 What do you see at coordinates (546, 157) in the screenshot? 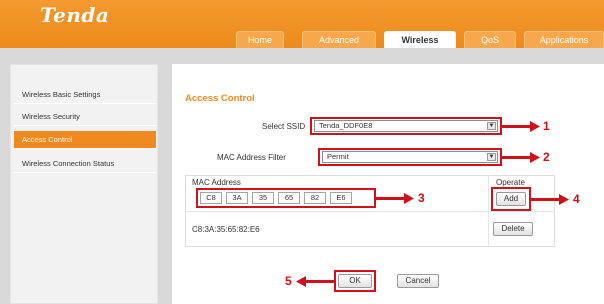
I see `annotation-marker-2: 2` at bounding box center [546, 157].